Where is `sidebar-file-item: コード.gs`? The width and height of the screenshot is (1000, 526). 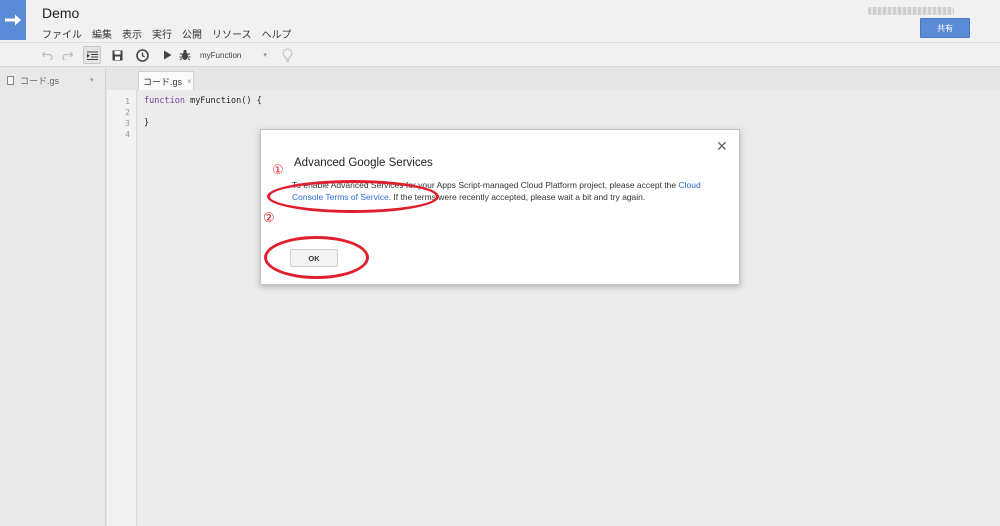 sidebar-file-item: コード.gs is located at coordinates (33, 80).